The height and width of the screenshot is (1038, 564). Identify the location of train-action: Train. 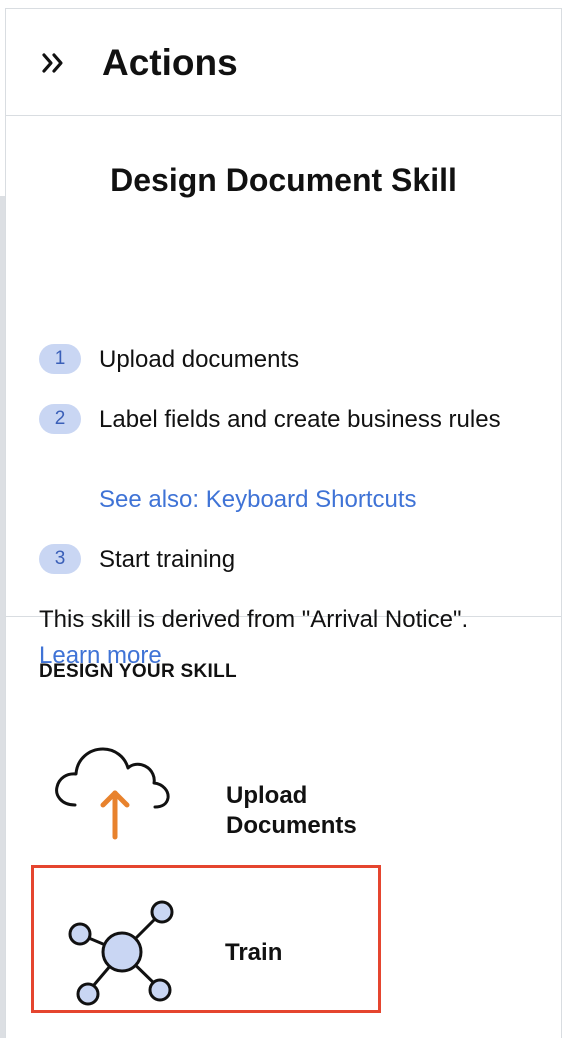
(206, 939).